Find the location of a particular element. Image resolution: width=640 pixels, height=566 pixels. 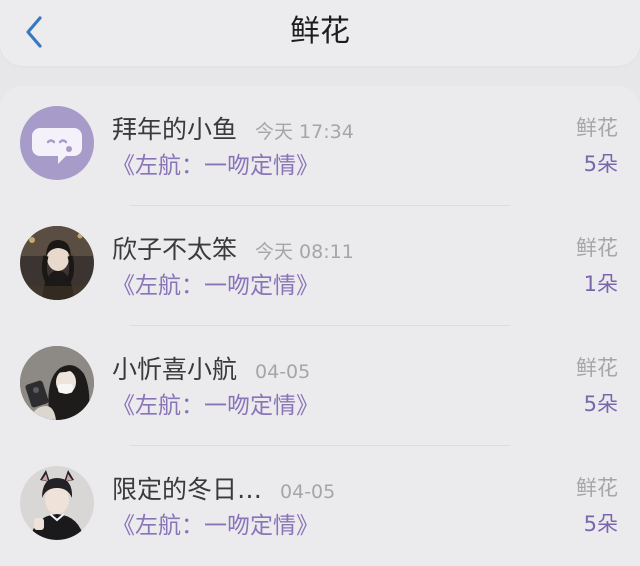

page-title: 鲜花 is located at coordinates (320, 31).